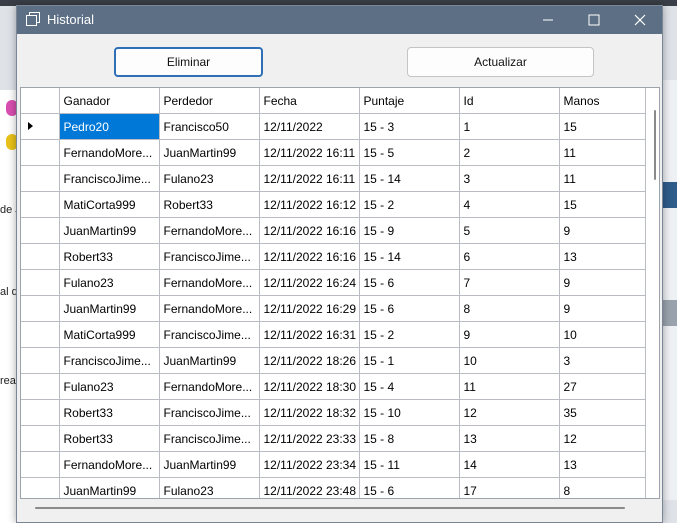  Describe the element at coordinates (309, 360) in the screenshot. I see `cell-fecha: 12/11/2022 18:26` at that location.